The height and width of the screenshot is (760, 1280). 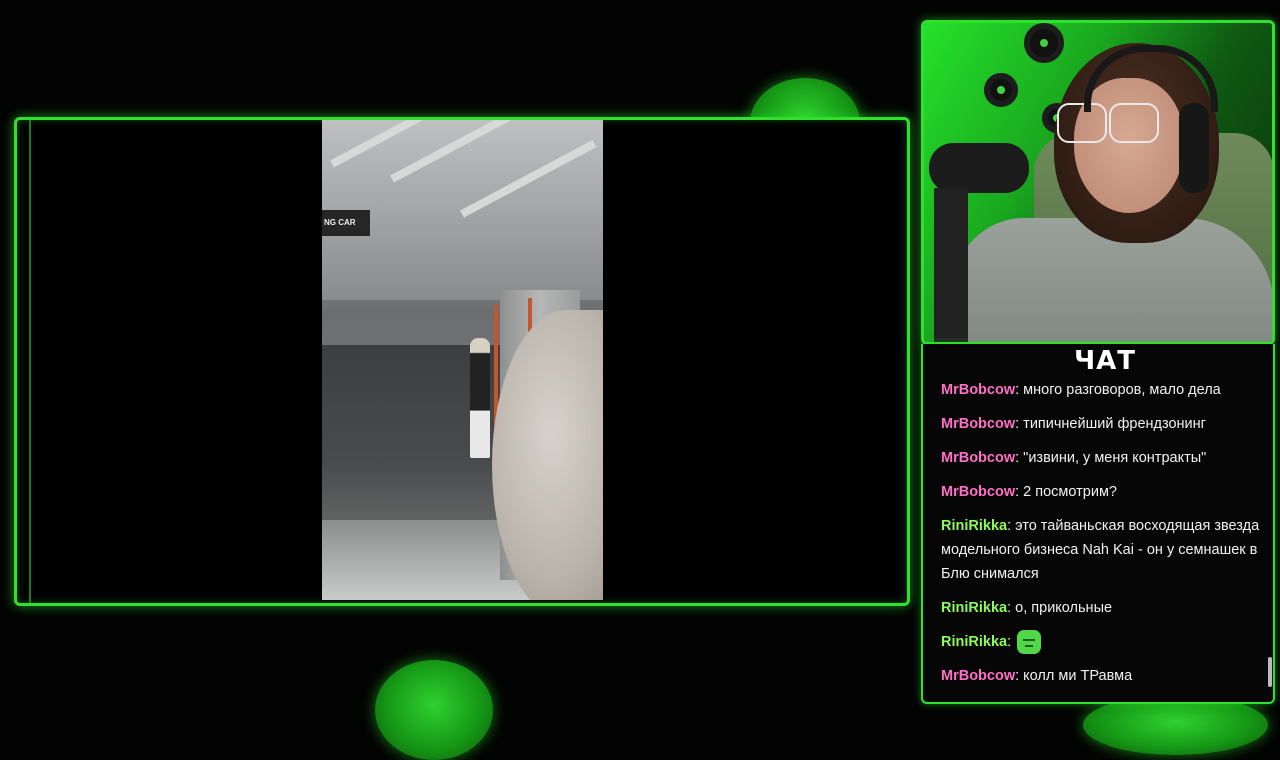 What do you see at coordinates (1122, 390) in the screenshot?
I see `chat-text: много разговоров, мало дела` at bounding box center [1122, 390].